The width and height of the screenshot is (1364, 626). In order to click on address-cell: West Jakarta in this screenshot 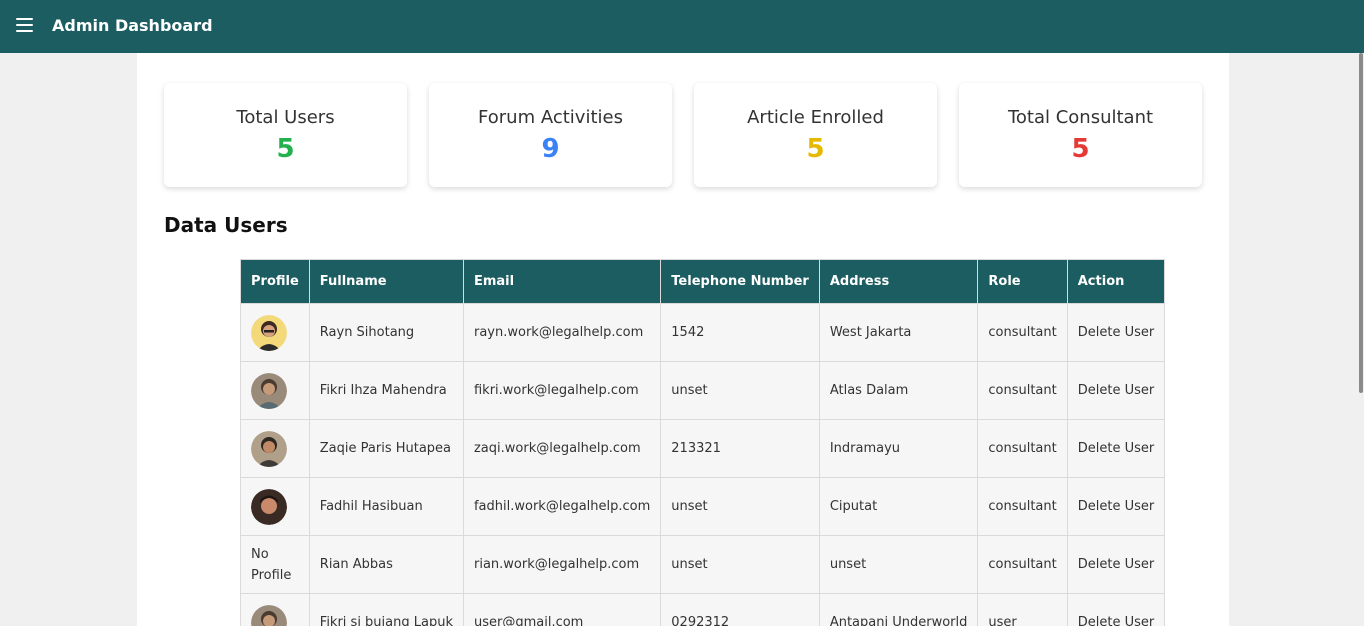, I will do `click(898, 332)`.